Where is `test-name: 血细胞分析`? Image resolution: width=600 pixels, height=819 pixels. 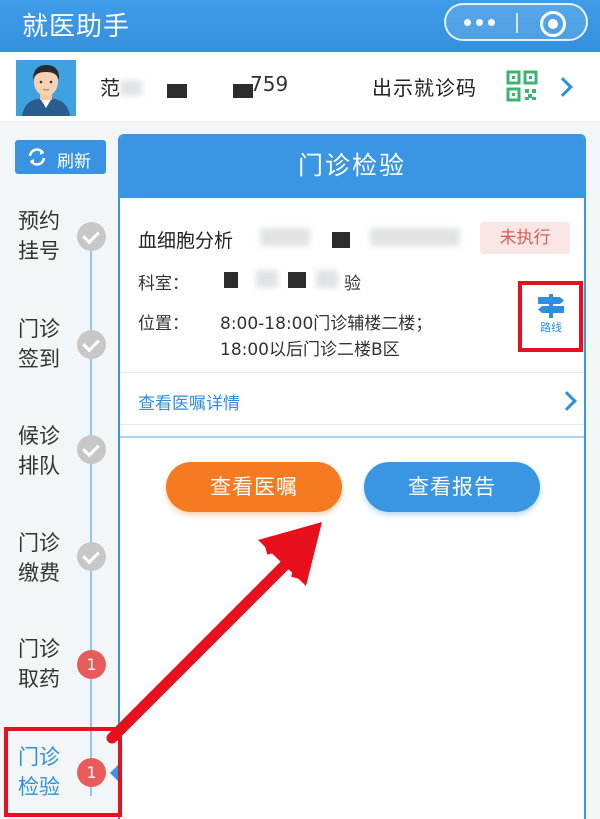 test-name: 血细胞分析 is located at coordinates (186, 241).